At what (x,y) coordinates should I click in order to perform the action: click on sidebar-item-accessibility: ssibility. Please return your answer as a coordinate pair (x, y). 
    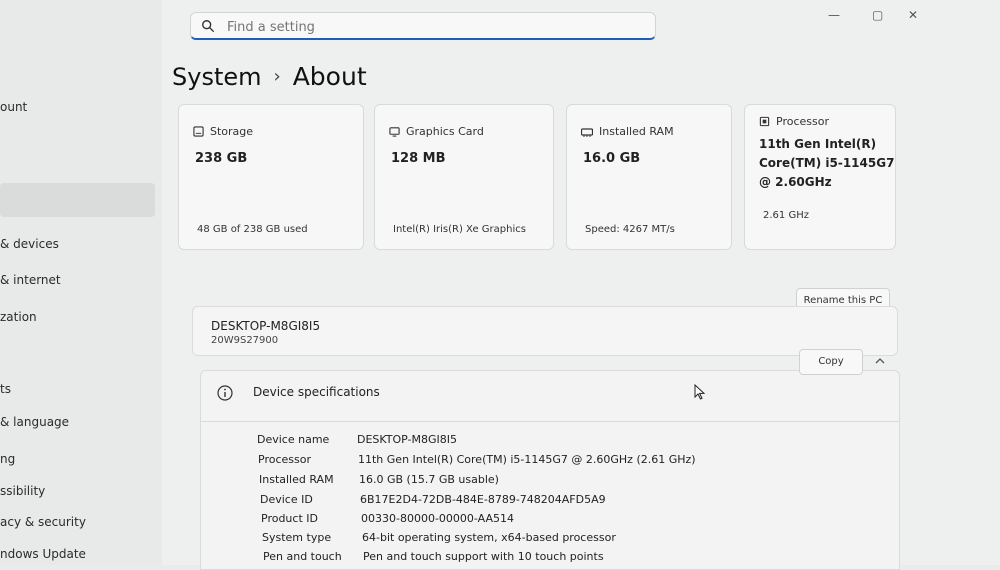
    Looking at the image, I should click on (22, 491).